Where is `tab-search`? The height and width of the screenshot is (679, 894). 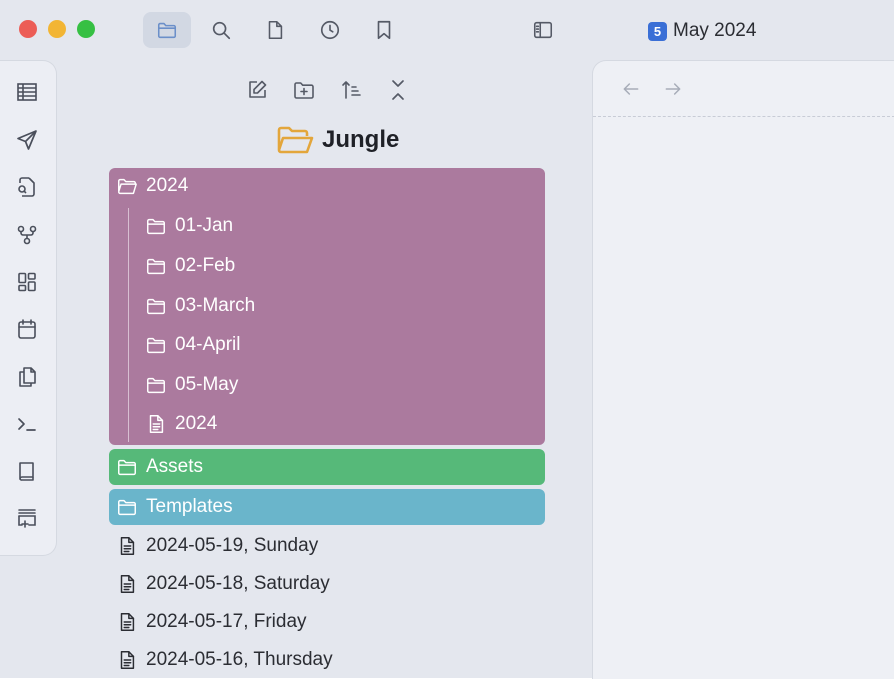
tab-search is located at coordinates (221, 30).